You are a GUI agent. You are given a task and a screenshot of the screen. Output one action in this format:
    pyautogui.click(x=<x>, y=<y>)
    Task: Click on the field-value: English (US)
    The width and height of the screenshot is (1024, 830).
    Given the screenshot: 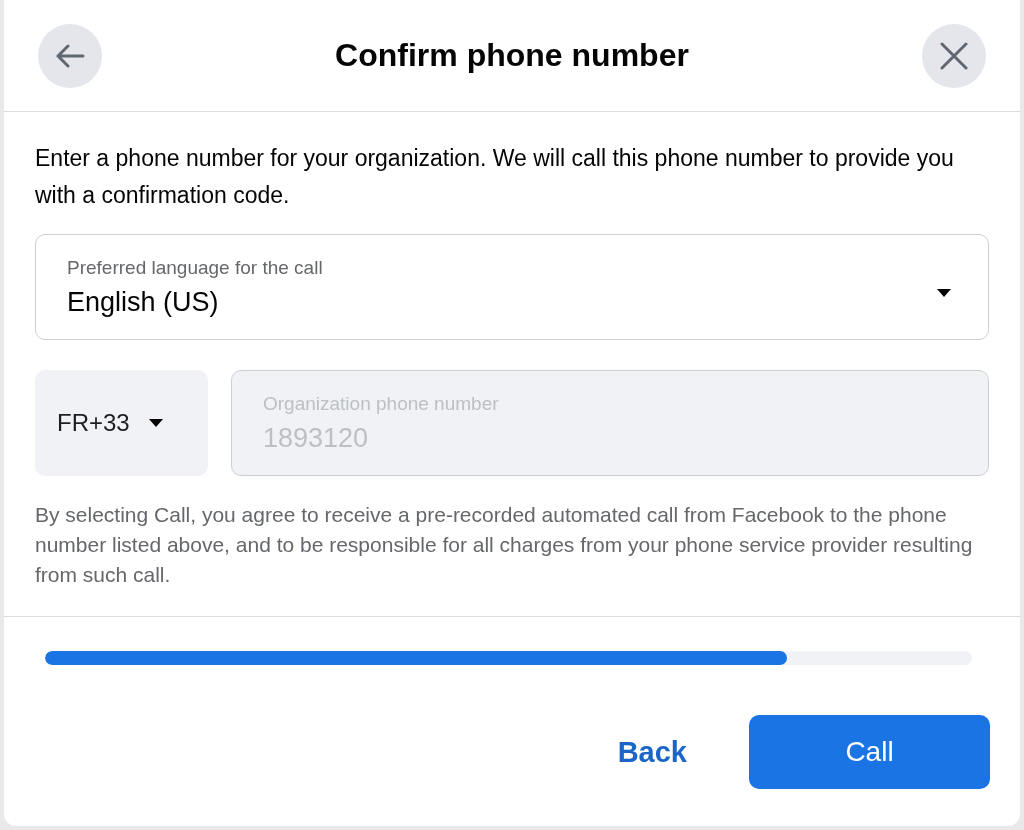 What is the action you would take?
    pyautogui.click(x=143, y=302)
    